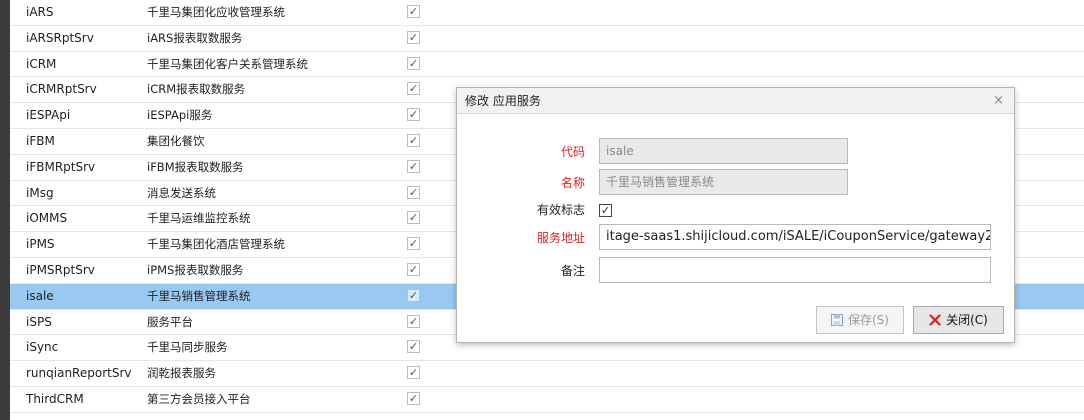  Describe the element at coordinates (199, 218) in the screenshot. I see `row-name: 千里马运维监控系统` at that location.